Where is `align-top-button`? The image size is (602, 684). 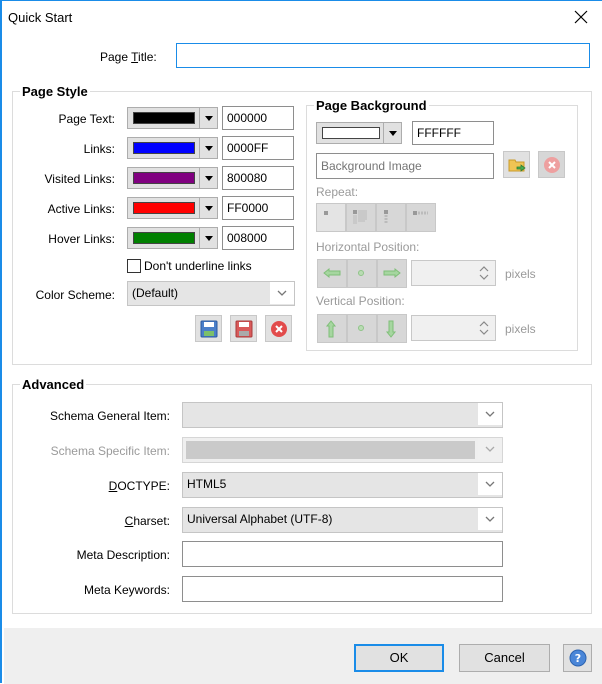 align-top-button is located at coordinates (332, 328).